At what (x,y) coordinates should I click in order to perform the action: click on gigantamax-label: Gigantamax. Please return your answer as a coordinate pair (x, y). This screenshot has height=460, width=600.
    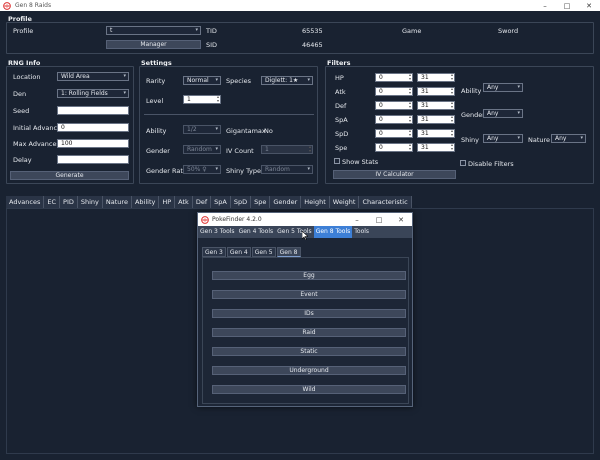
    Looking at the image, I should click on (246, 131).